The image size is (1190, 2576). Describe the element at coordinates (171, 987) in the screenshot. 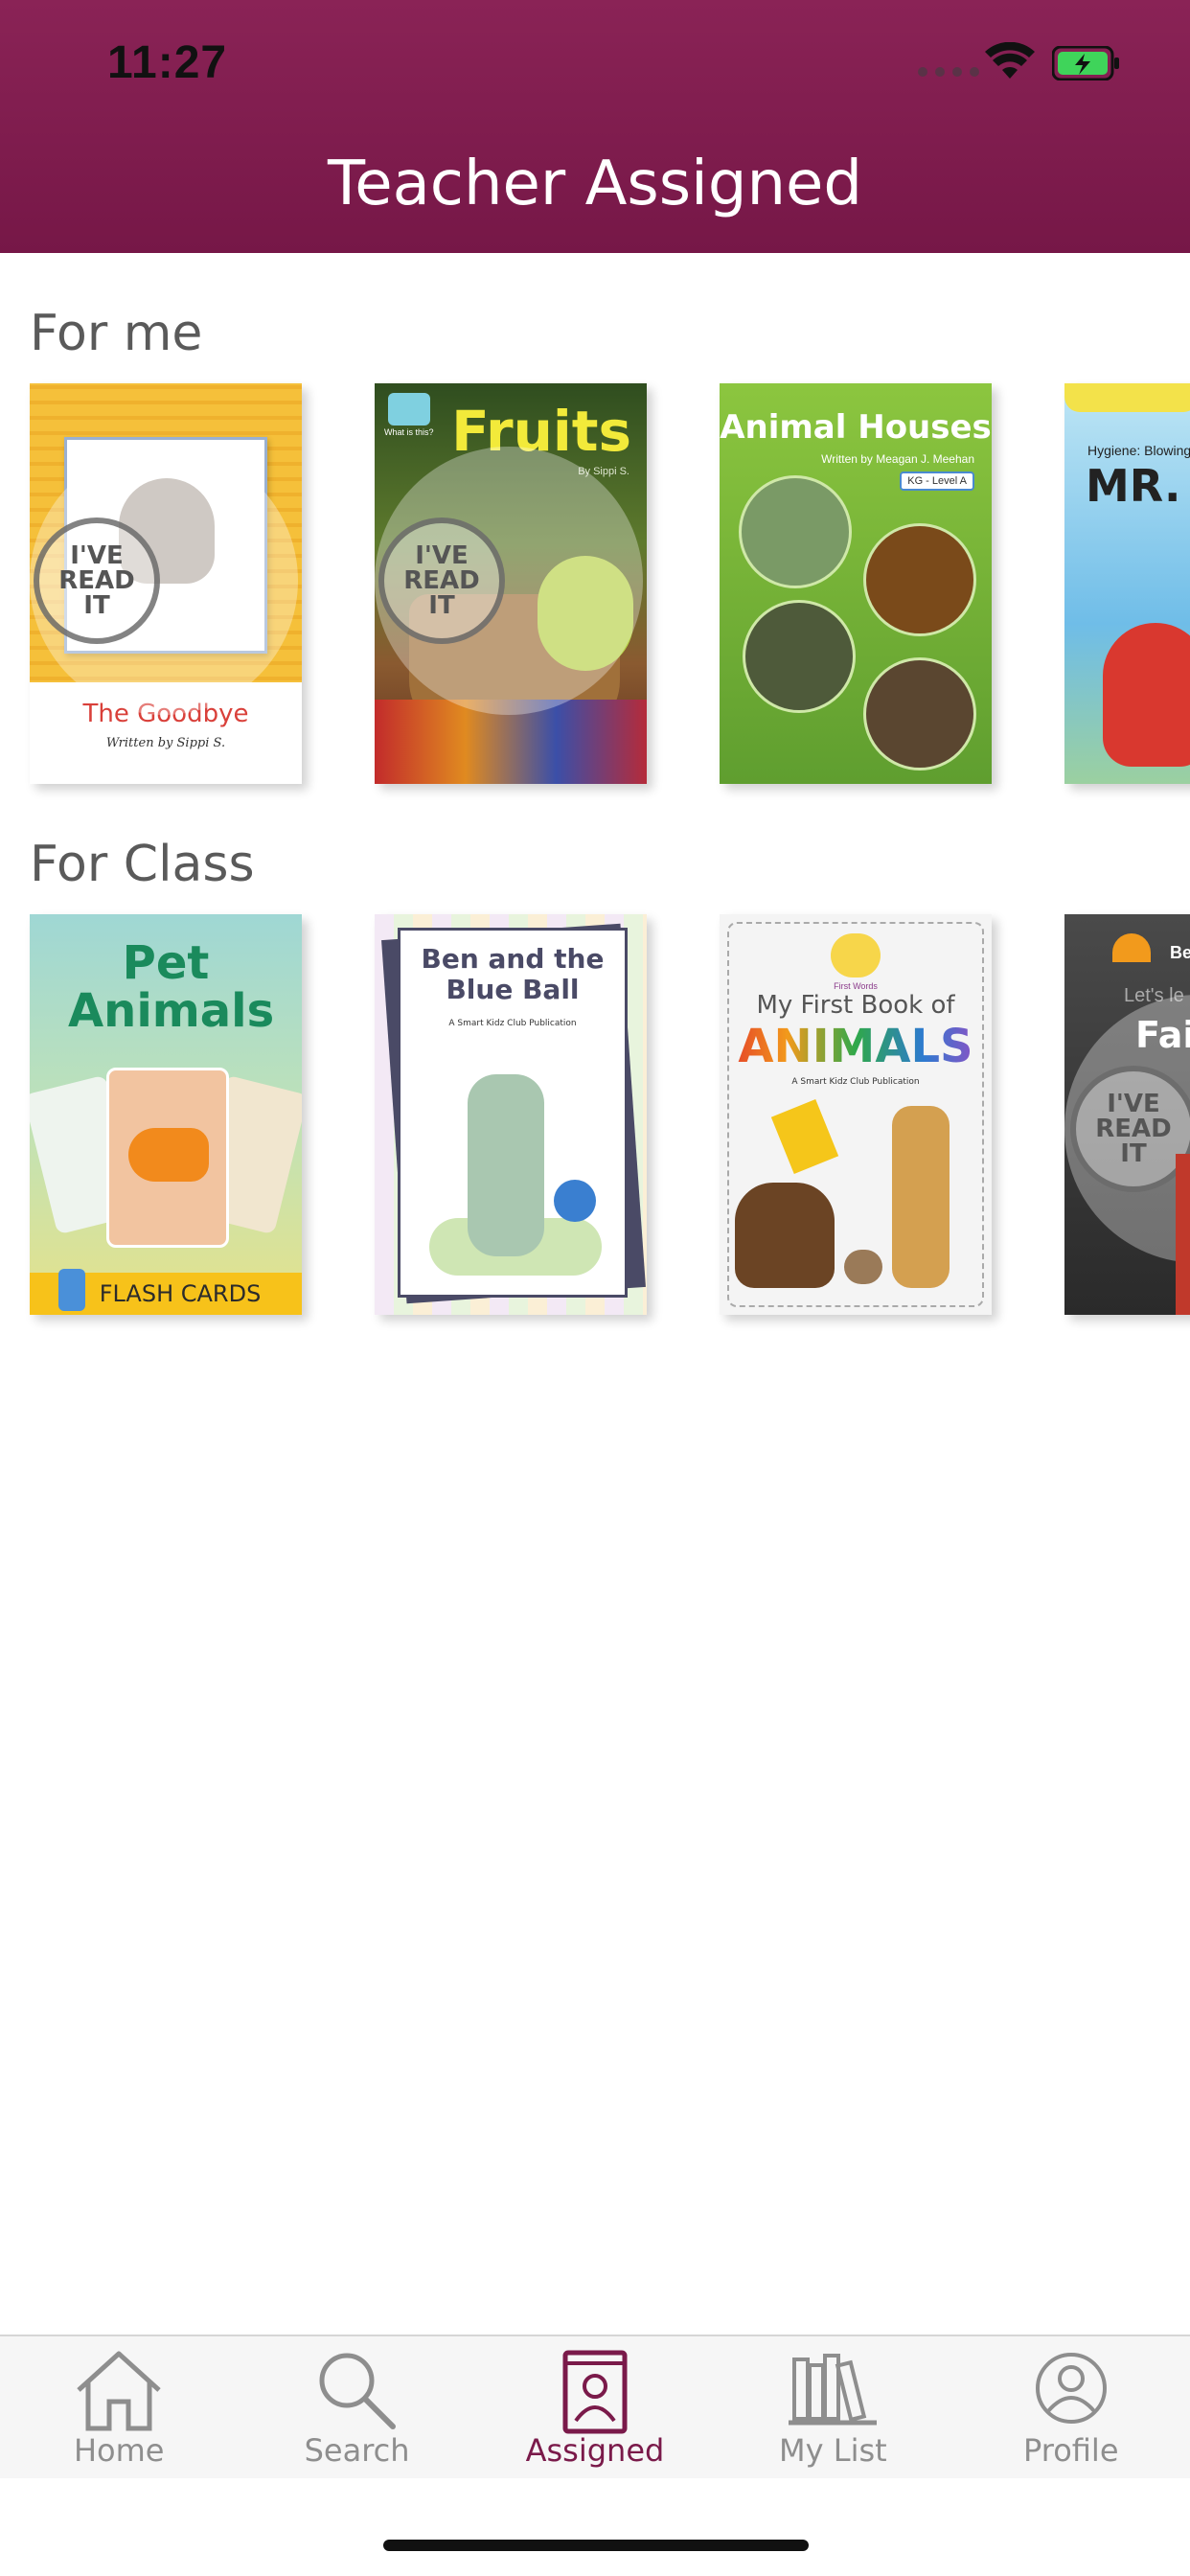

I see `book-title: Pet Animals` at that location.